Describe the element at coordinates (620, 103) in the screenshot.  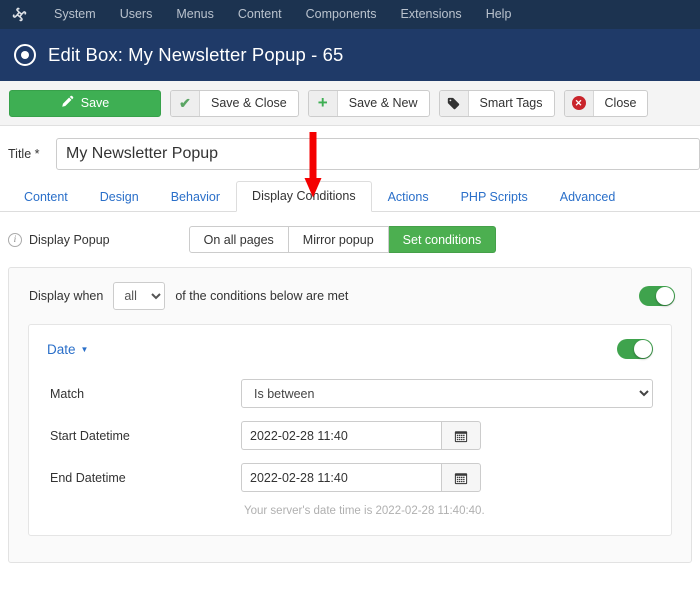
I see `close-button-label: Close` at that location.